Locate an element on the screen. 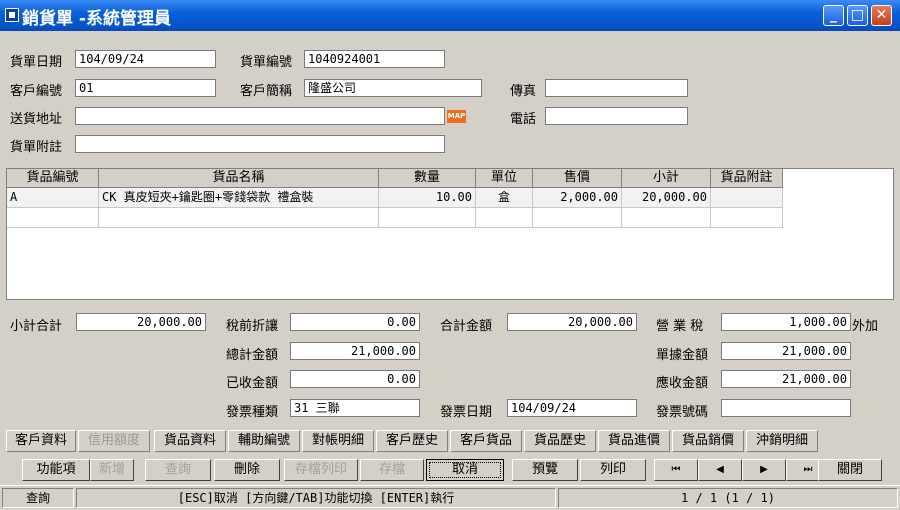 The image size is (900, 510). tab-customer-data: 客戶資料 is located at coordinates (41, 441).